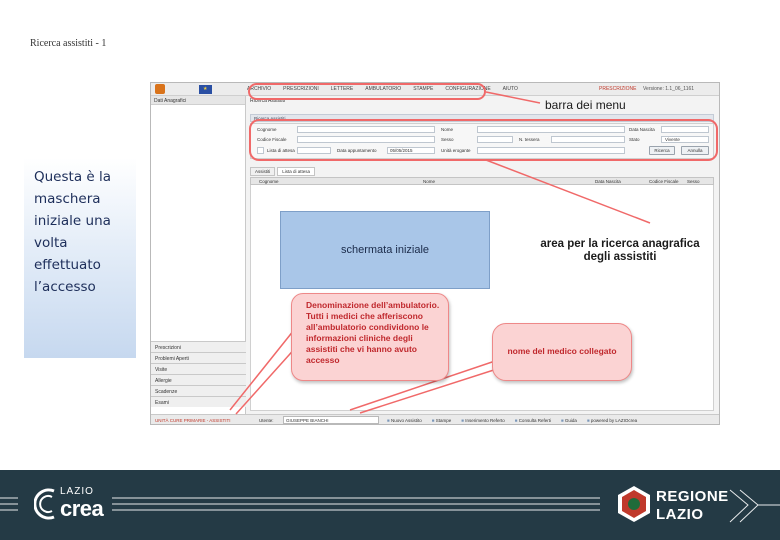 The image size is (780, 540). What do you see at coordinates (82, 508) in the screenshot?
I see `laziocrea-logo-big: crea` at bounding box center [82, 508].